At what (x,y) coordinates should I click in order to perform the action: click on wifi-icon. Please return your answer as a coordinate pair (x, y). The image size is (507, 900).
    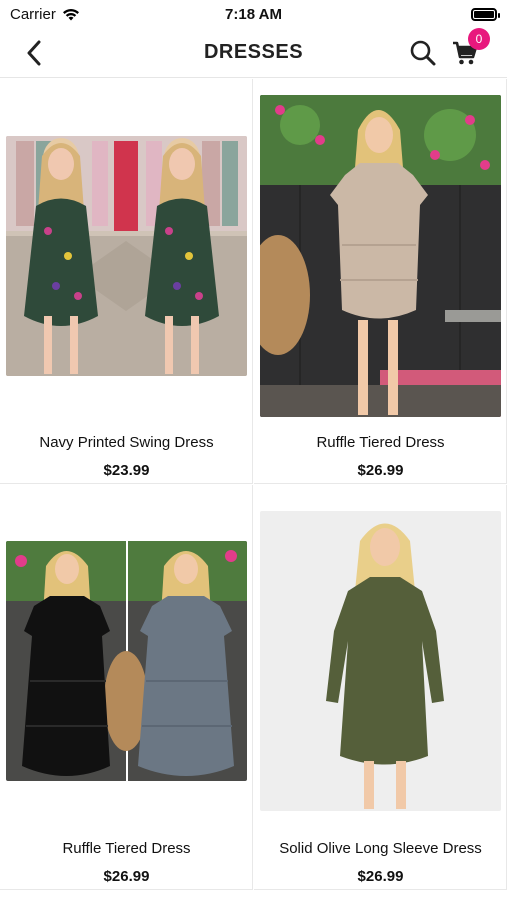
    Looking at the image, I should click on (70, 14).